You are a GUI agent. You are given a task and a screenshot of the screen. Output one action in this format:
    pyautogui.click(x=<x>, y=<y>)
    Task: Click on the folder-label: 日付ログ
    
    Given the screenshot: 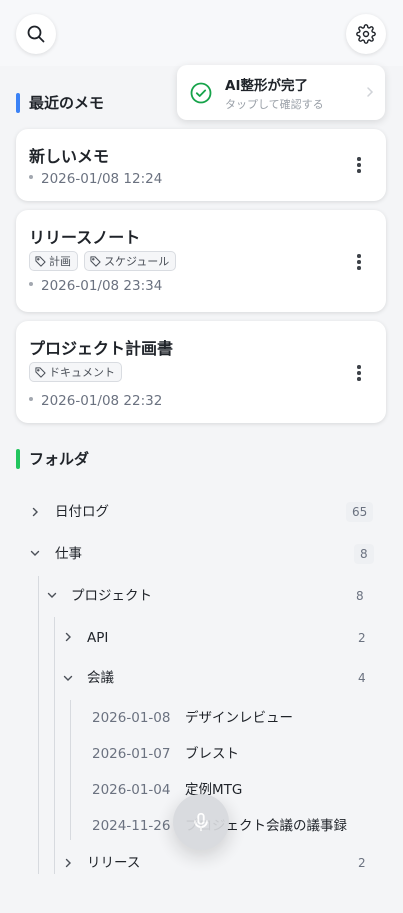 What is the action you would take?
    pyautogui.click(x=82, y=512)
    